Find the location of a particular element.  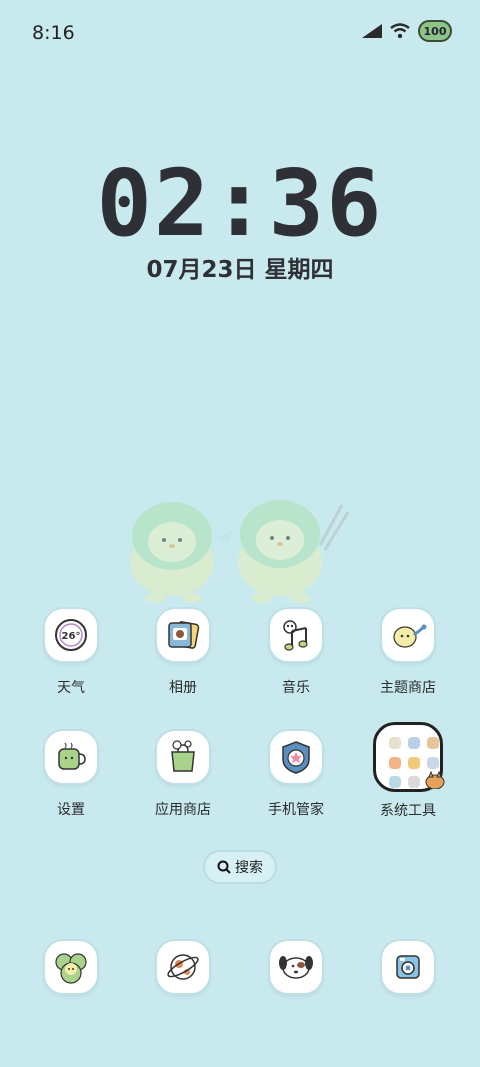

status-bar: 8:16 100 is located at coordinates (240, 33).